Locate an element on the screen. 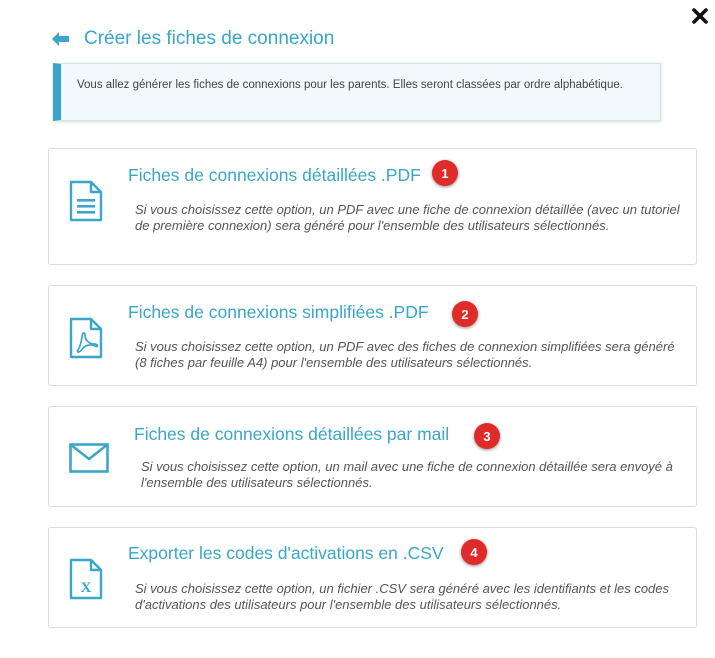 This screenshot has width=715, height=658. excel-file-icon: X is located at coordinates (86, 581).